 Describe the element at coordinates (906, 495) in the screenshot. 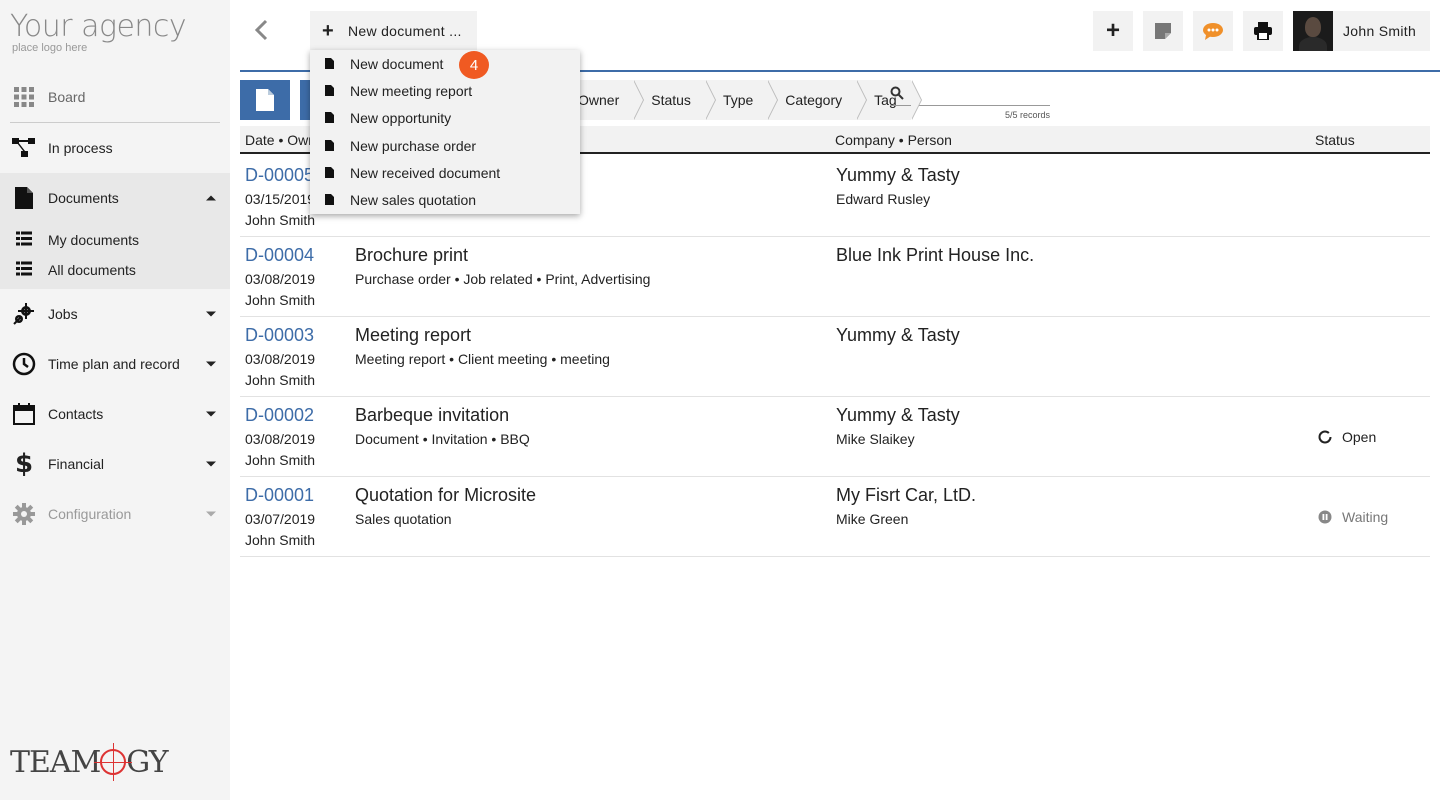

I see `company-name: My Fisrt Car, LtD.` at that location.